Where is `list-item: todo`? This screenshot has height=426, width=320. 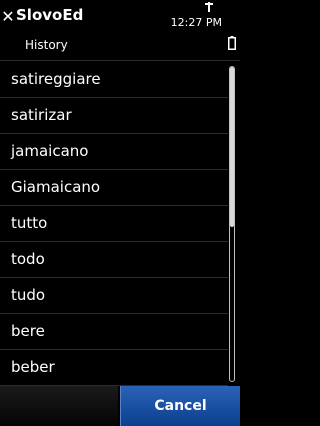 list-item: todo is located at coordinates (114, 260).